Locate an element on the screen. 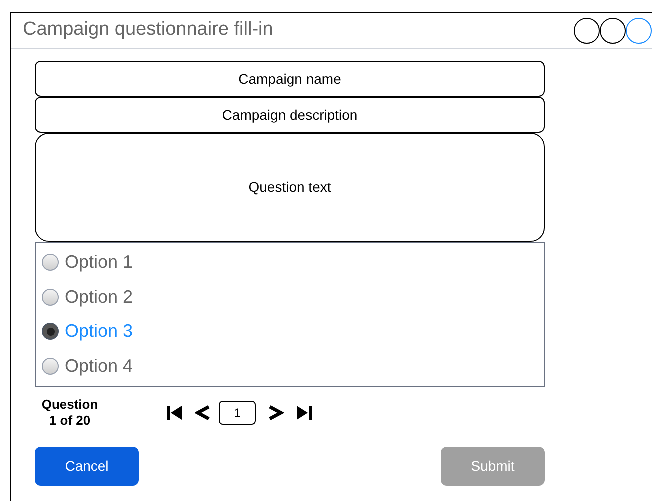 Image resolution: width=652 pixels, height=501 pixels. question-counter: 1 of 20 is located at coordinates (70, 421).